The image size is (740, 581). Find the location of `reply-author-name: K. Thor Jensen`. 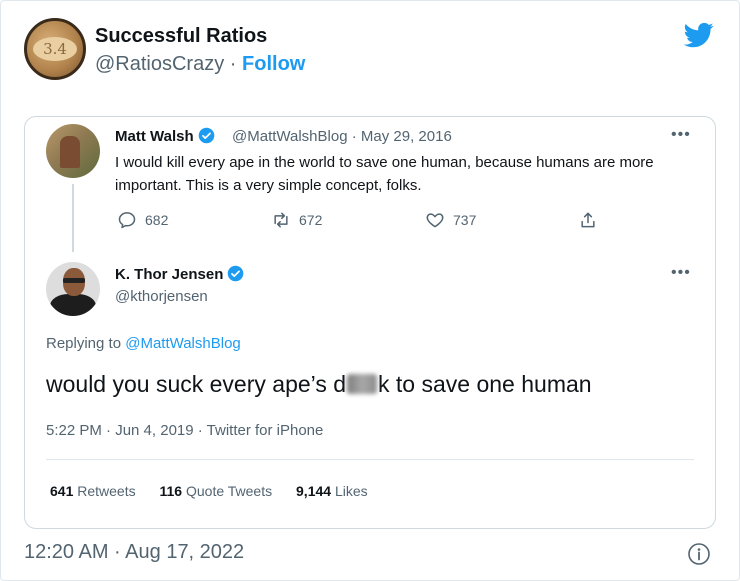

reply-author-name: K. Thor Jensen is located at coordinates (179, 274).